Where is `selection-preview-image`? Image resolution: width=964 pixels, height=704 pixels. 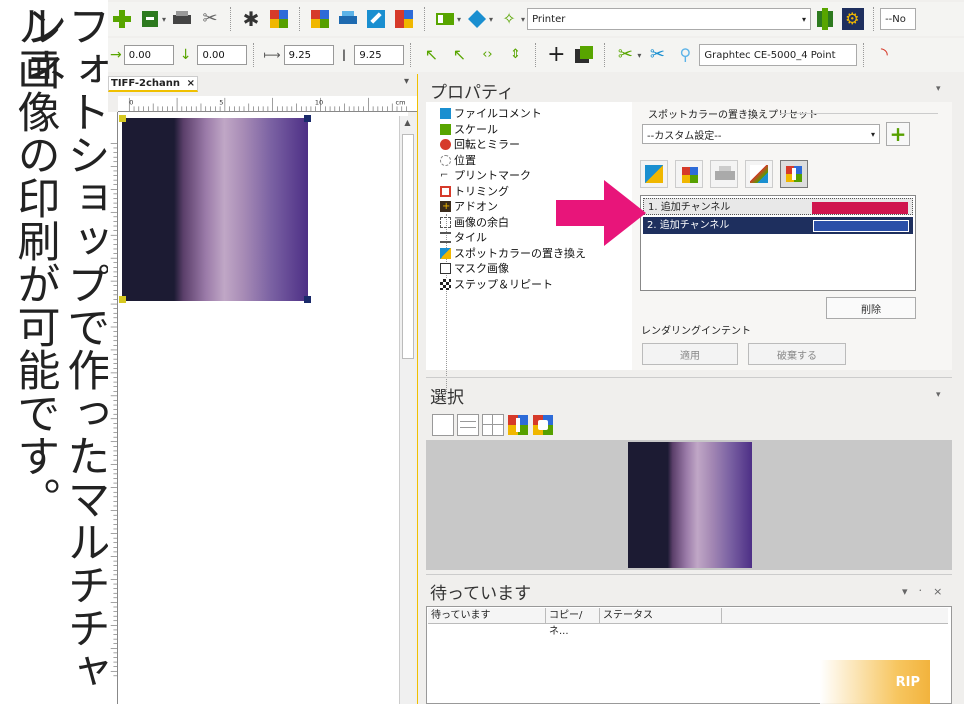
selection-preview-image is located at coordinates (690, 505).